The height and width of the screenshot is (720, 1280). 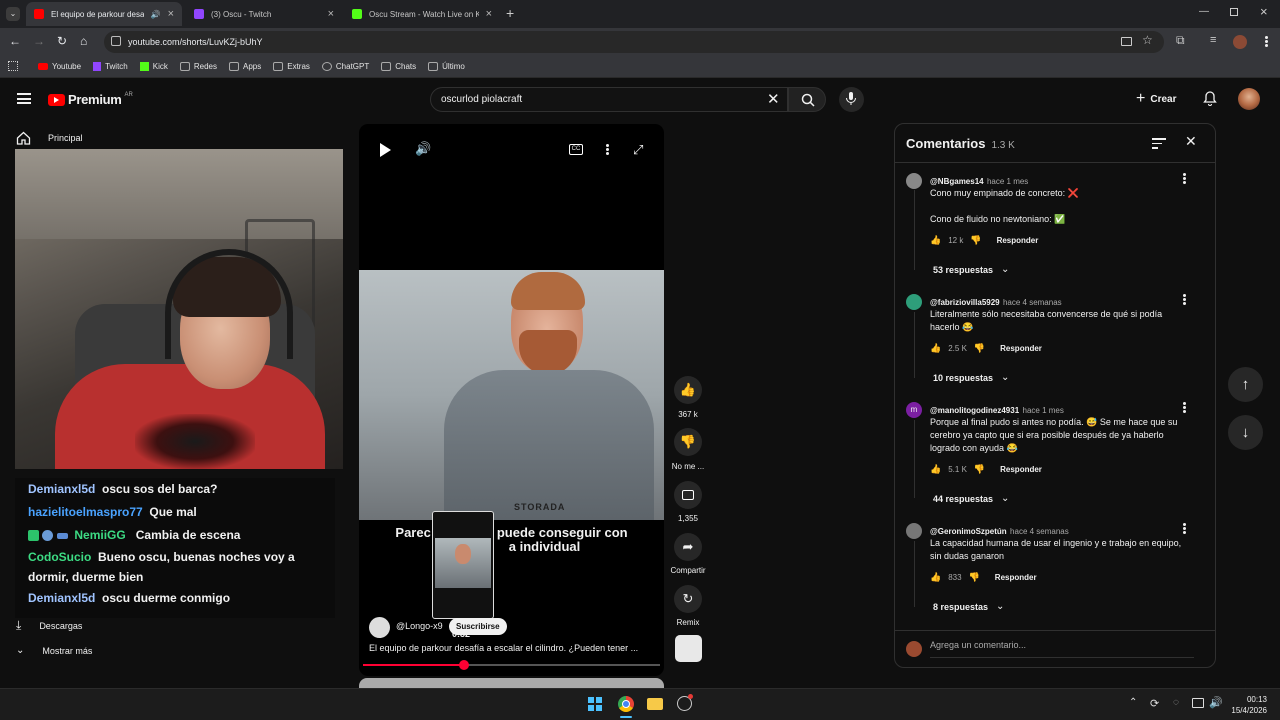 I want to click on new-tab-icon: +, so click(x=510, y=13).